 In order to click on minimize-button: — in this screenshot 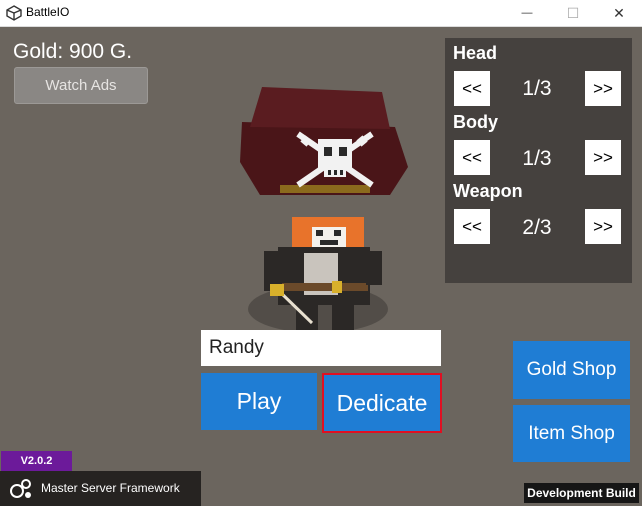, I will do `click(527, 13)`.